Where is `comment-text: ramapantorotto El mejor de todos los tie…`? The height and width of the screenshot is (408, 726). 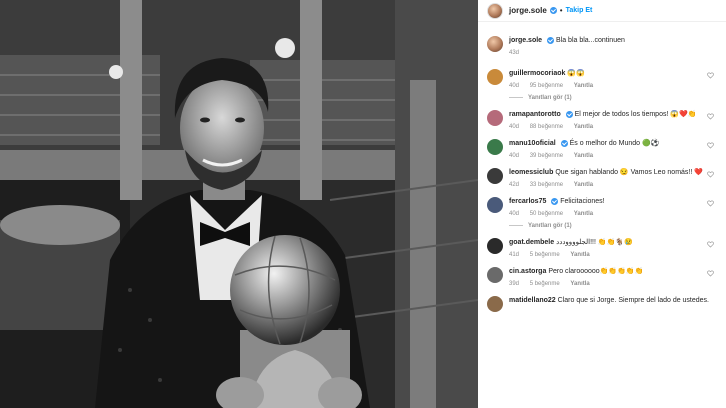 comment-text: ramapantorotto El mejor de todos los tie… is located at coordinates (614, 115).